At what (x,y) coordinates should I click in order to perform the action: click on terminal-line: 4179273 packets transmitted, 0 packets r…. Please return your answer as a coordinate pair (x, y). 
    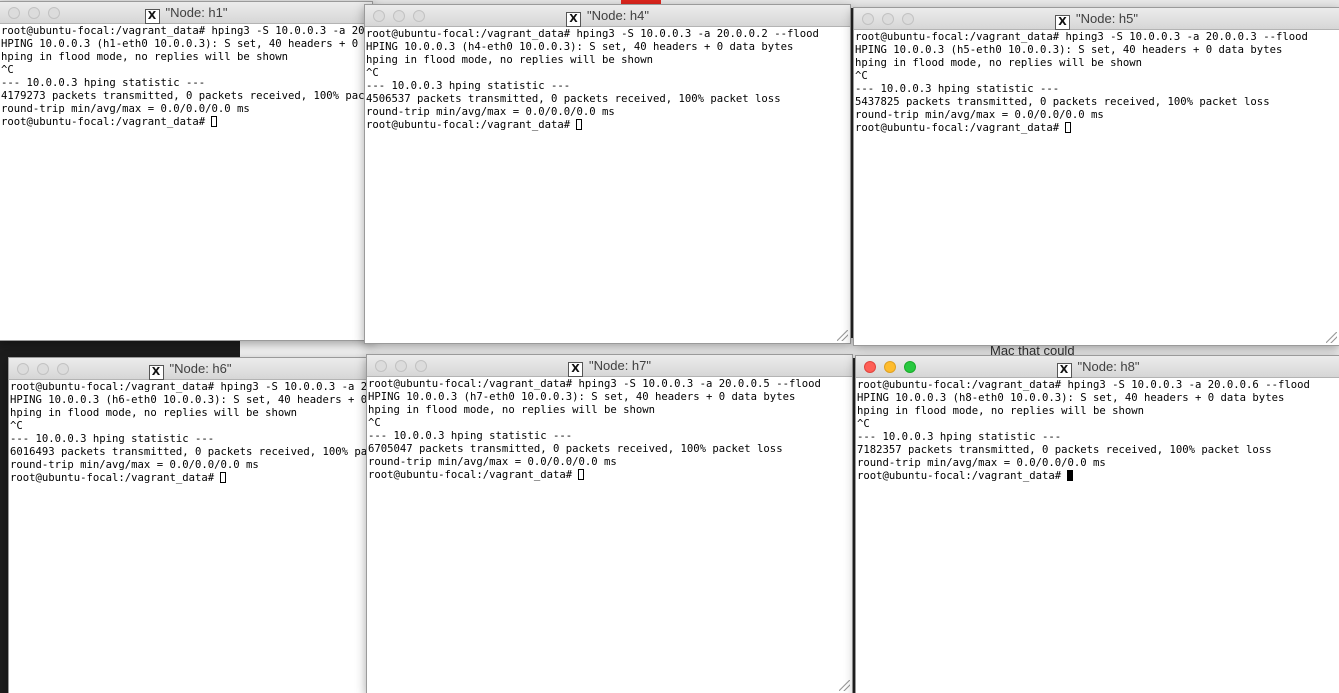
    Looking at the image, I should click on (187, 96).